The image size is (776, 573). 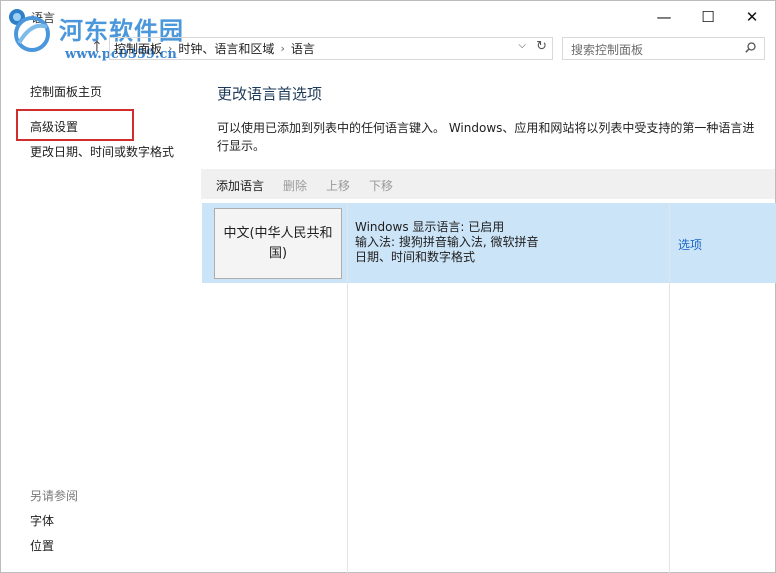 What do you see at coordinates (97, 47) in the screenshot?
I see `up-arrow-icon: ↑` at bounding box center [97, 47].